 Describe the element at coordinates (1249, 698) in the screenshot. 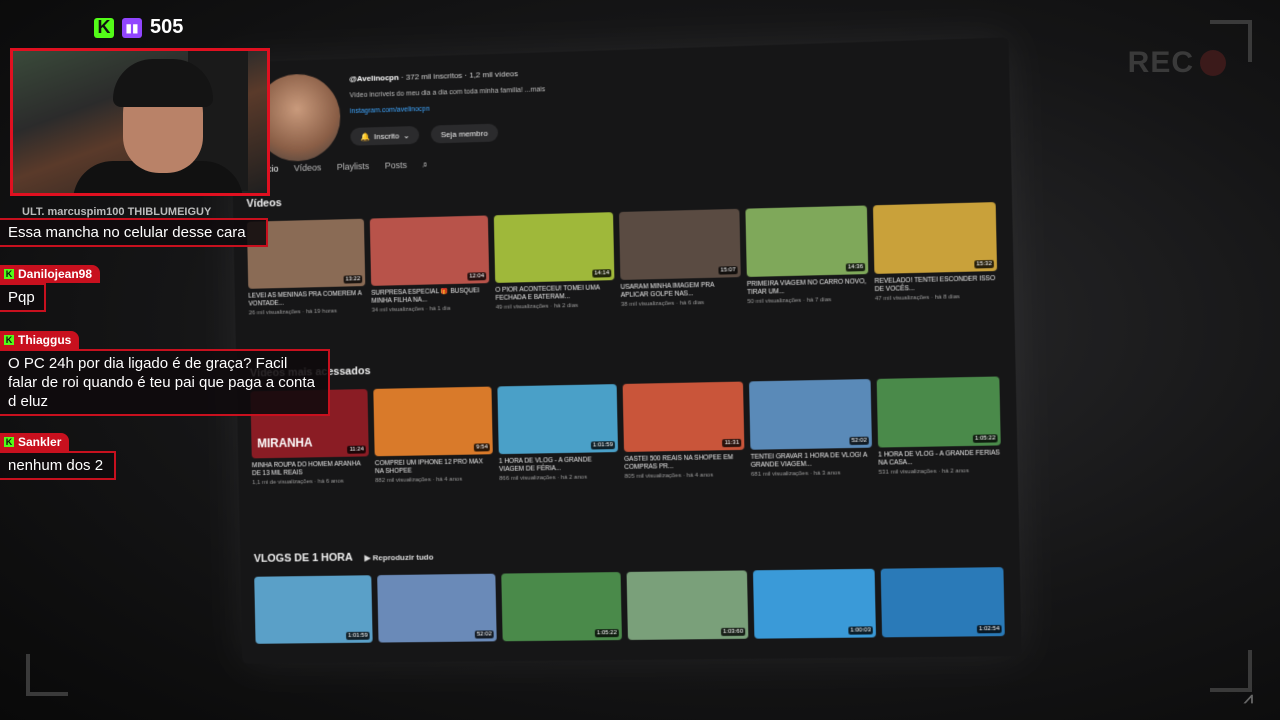

I see `logo-watermark-icon: ⩘` at that location.